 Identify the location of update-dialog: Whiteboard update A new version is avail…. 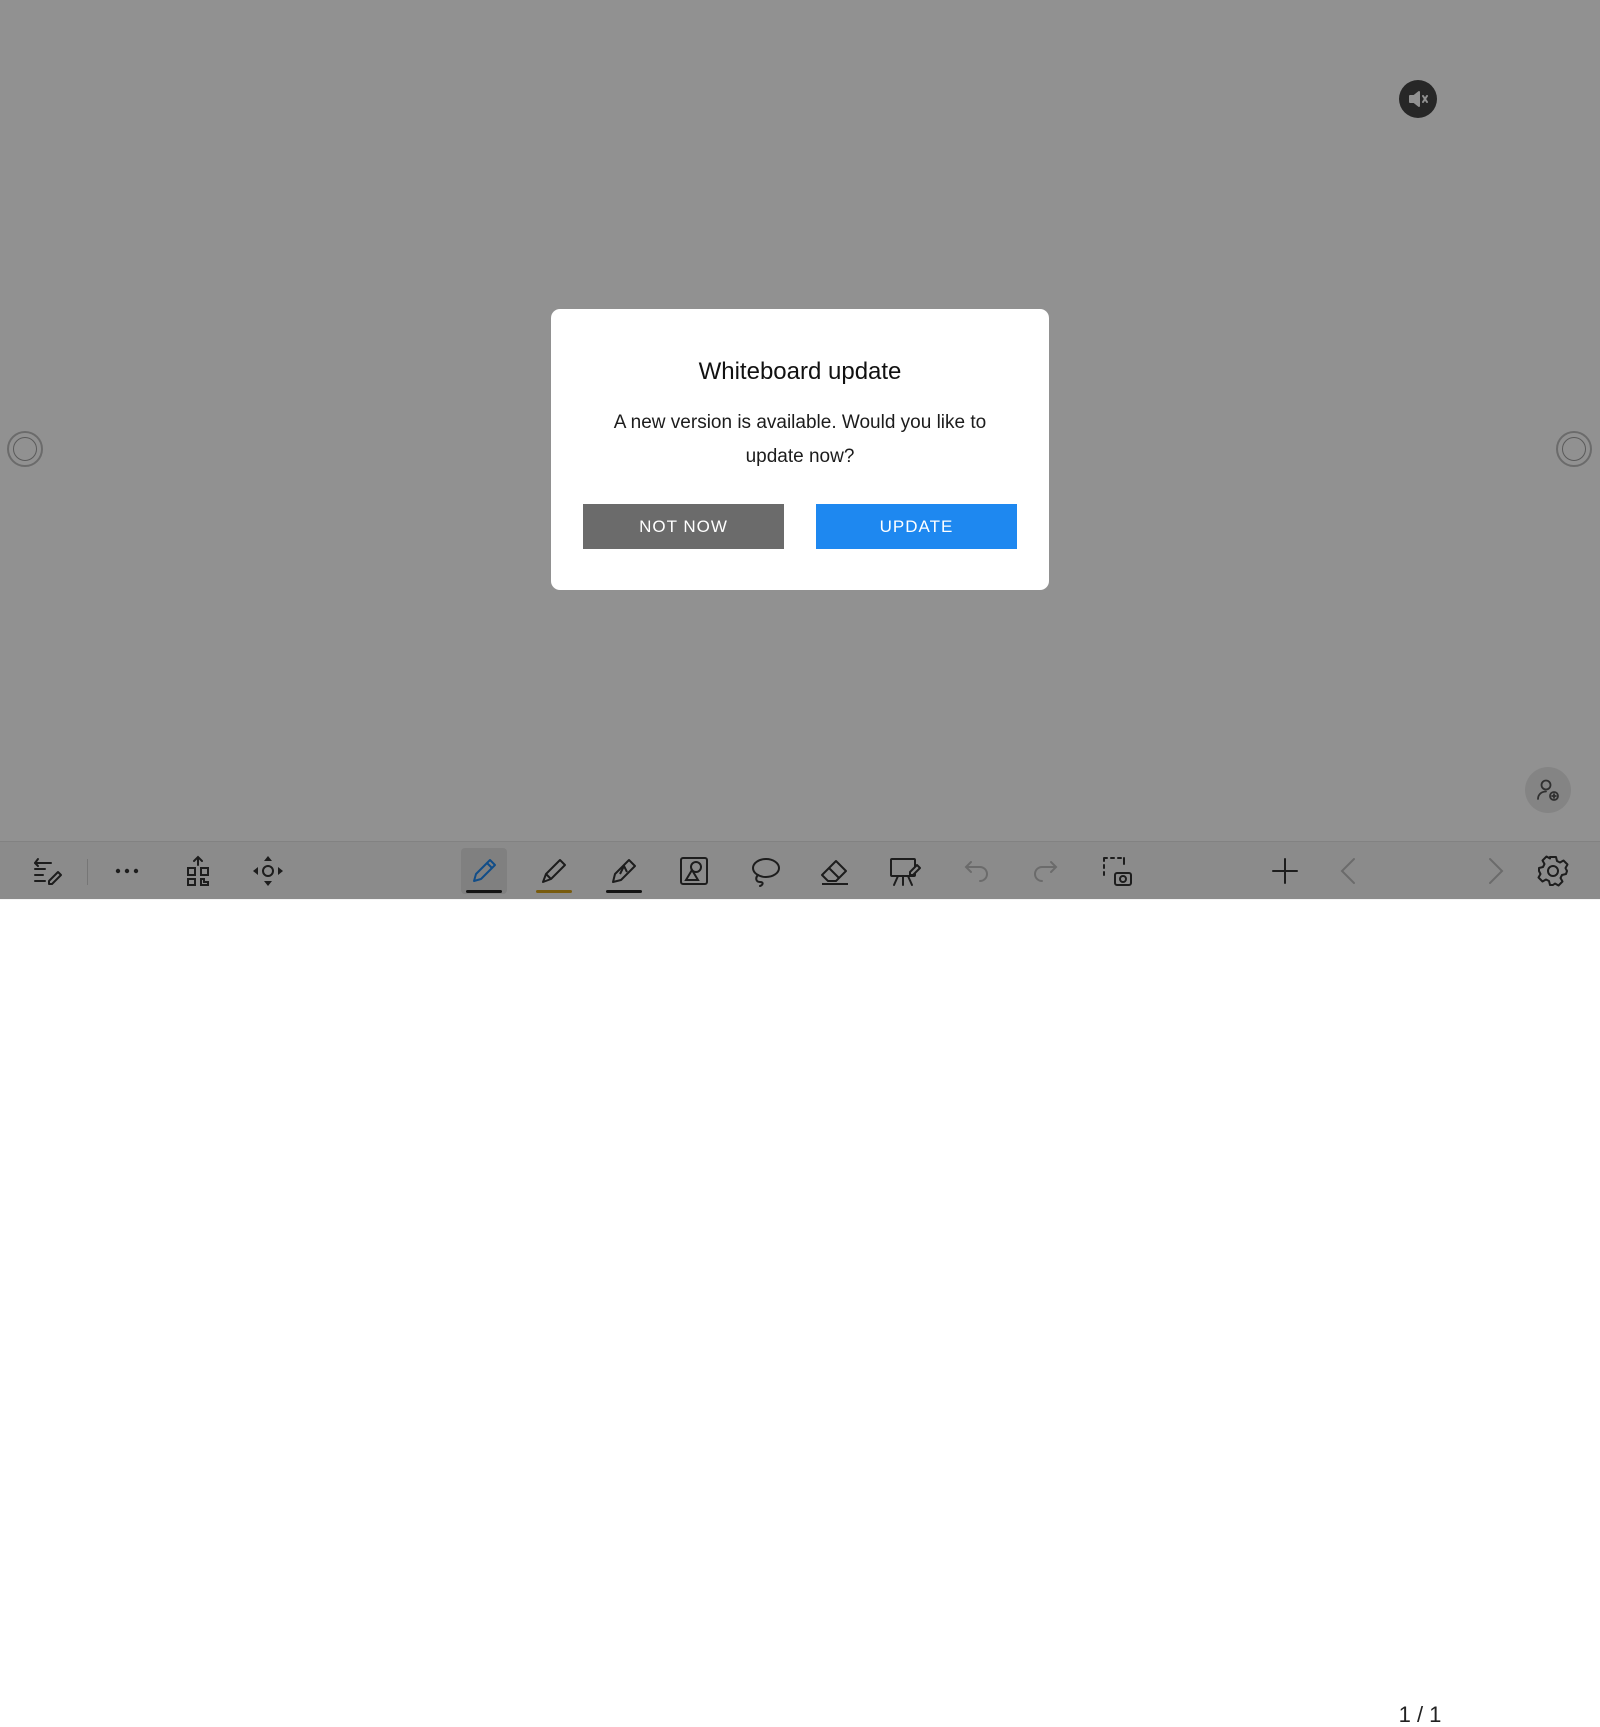
(800, 449).